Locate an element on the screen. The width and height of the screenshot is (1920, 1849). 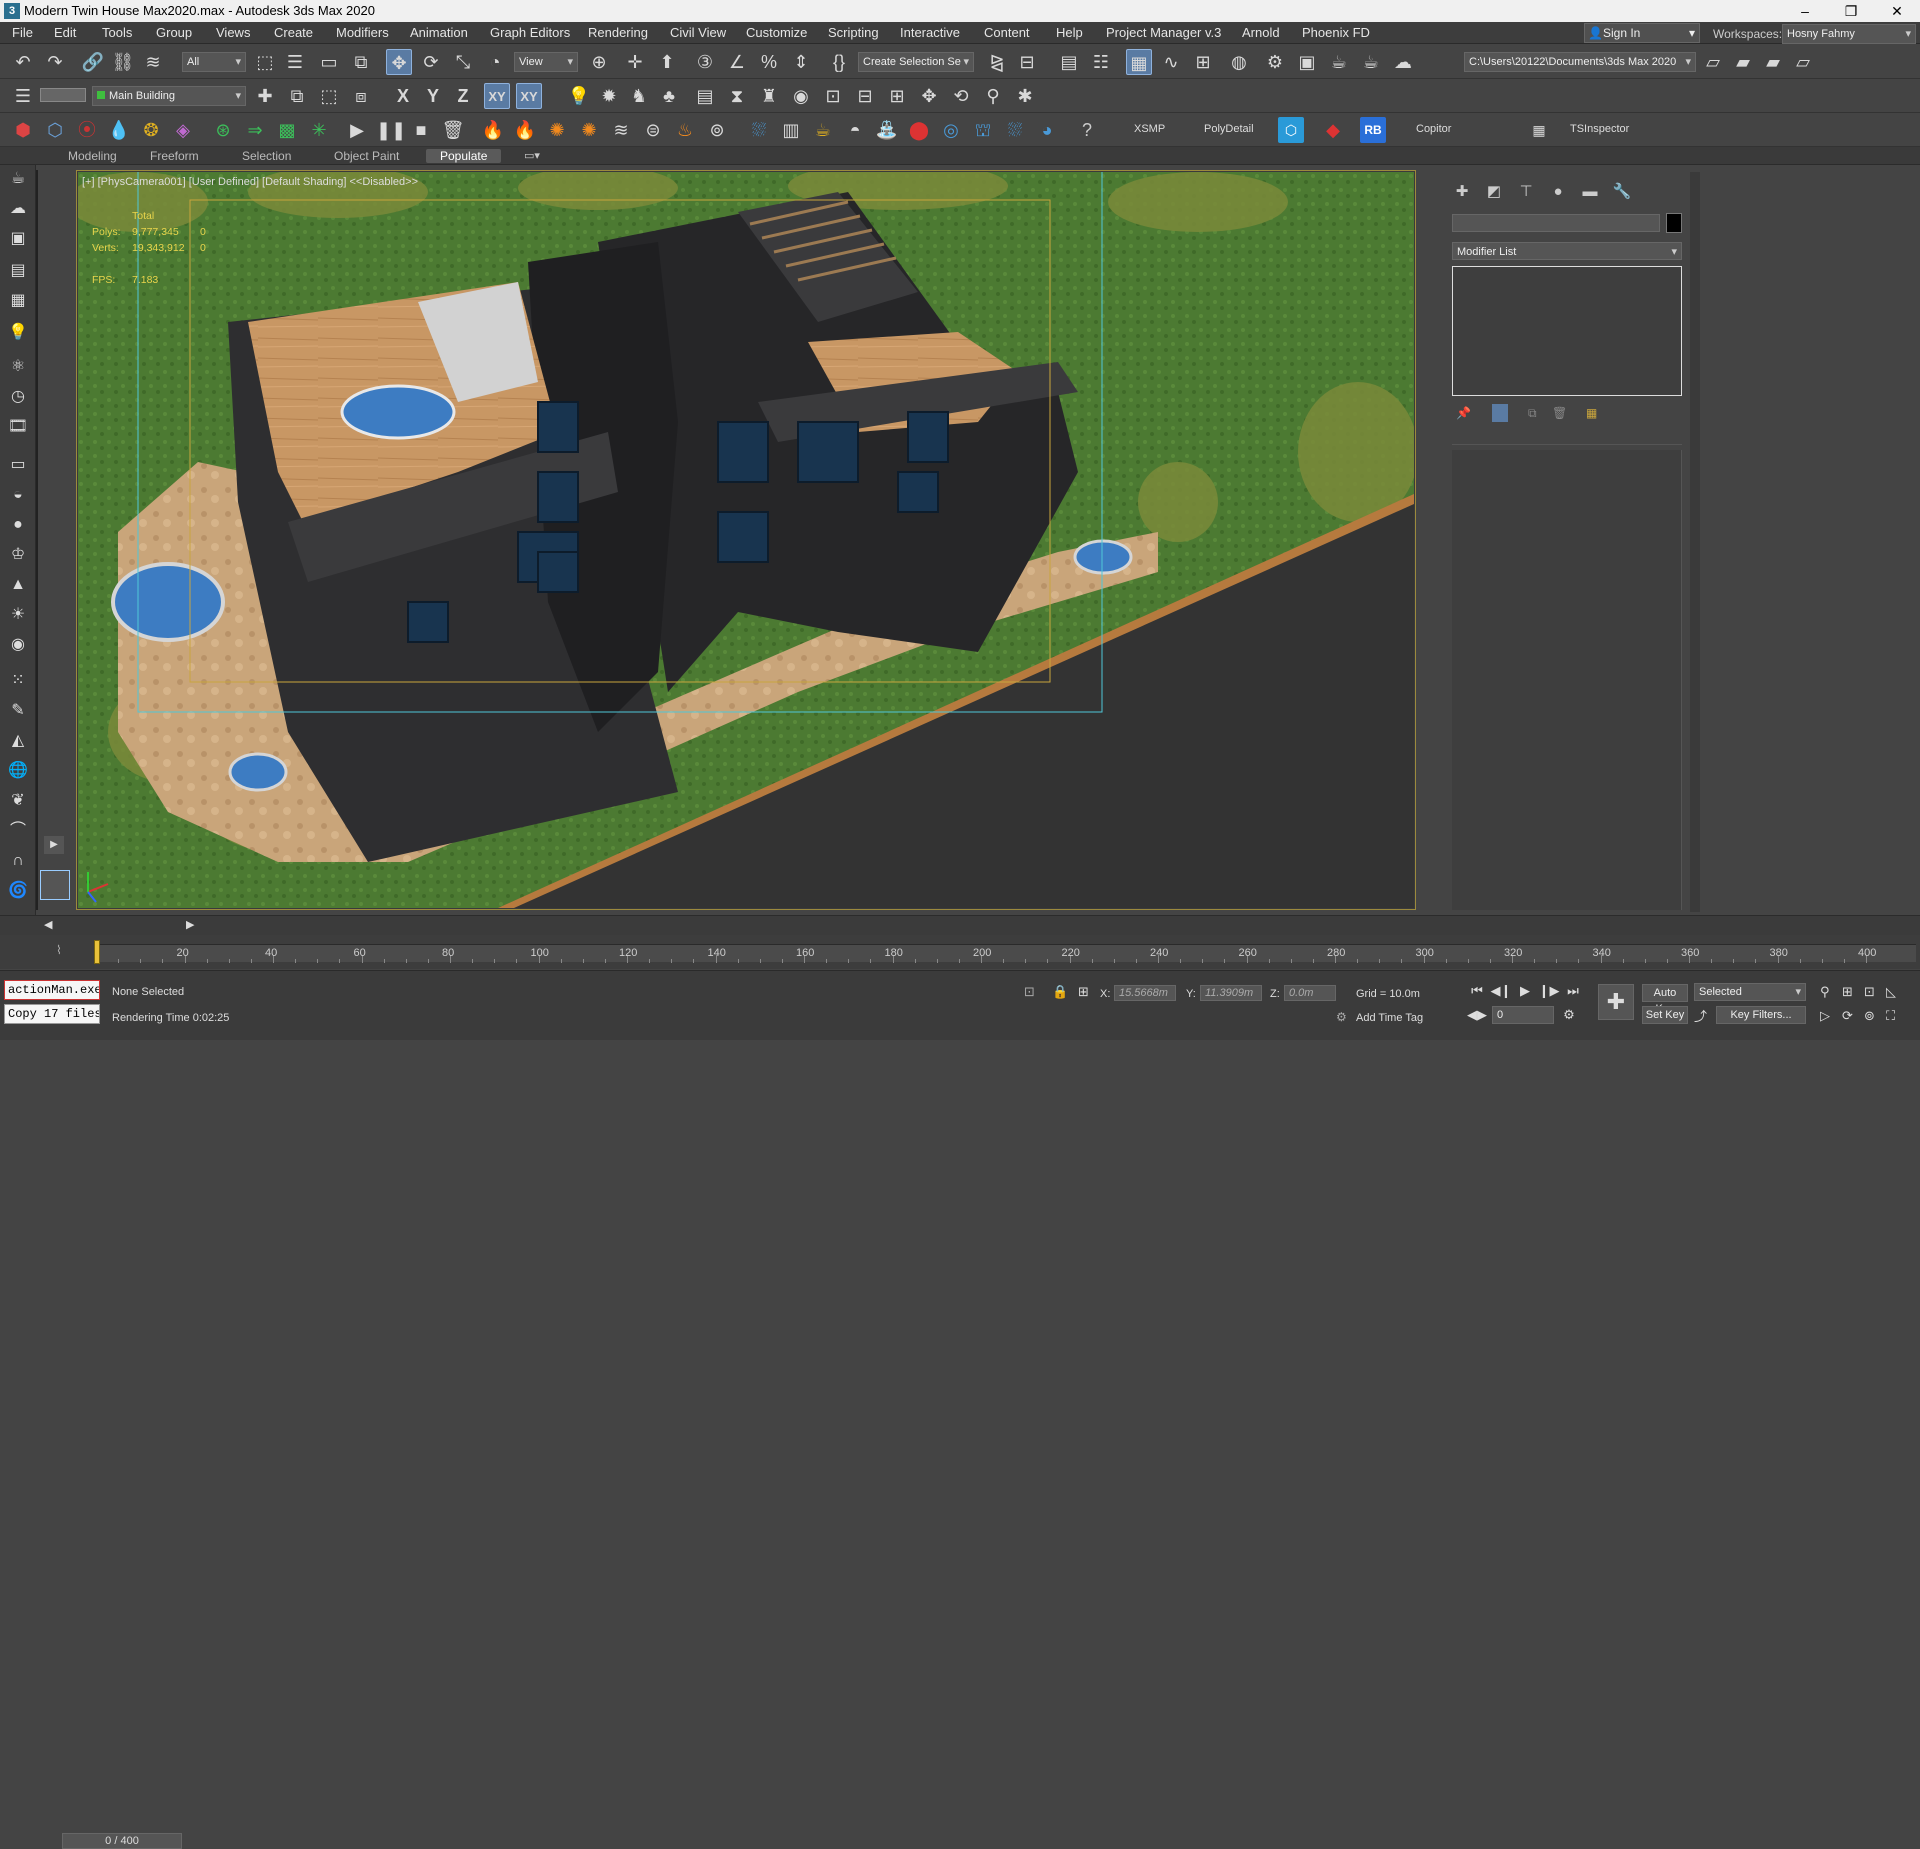
particle-view-icon: ✹ is located at coordinates (609, 96).